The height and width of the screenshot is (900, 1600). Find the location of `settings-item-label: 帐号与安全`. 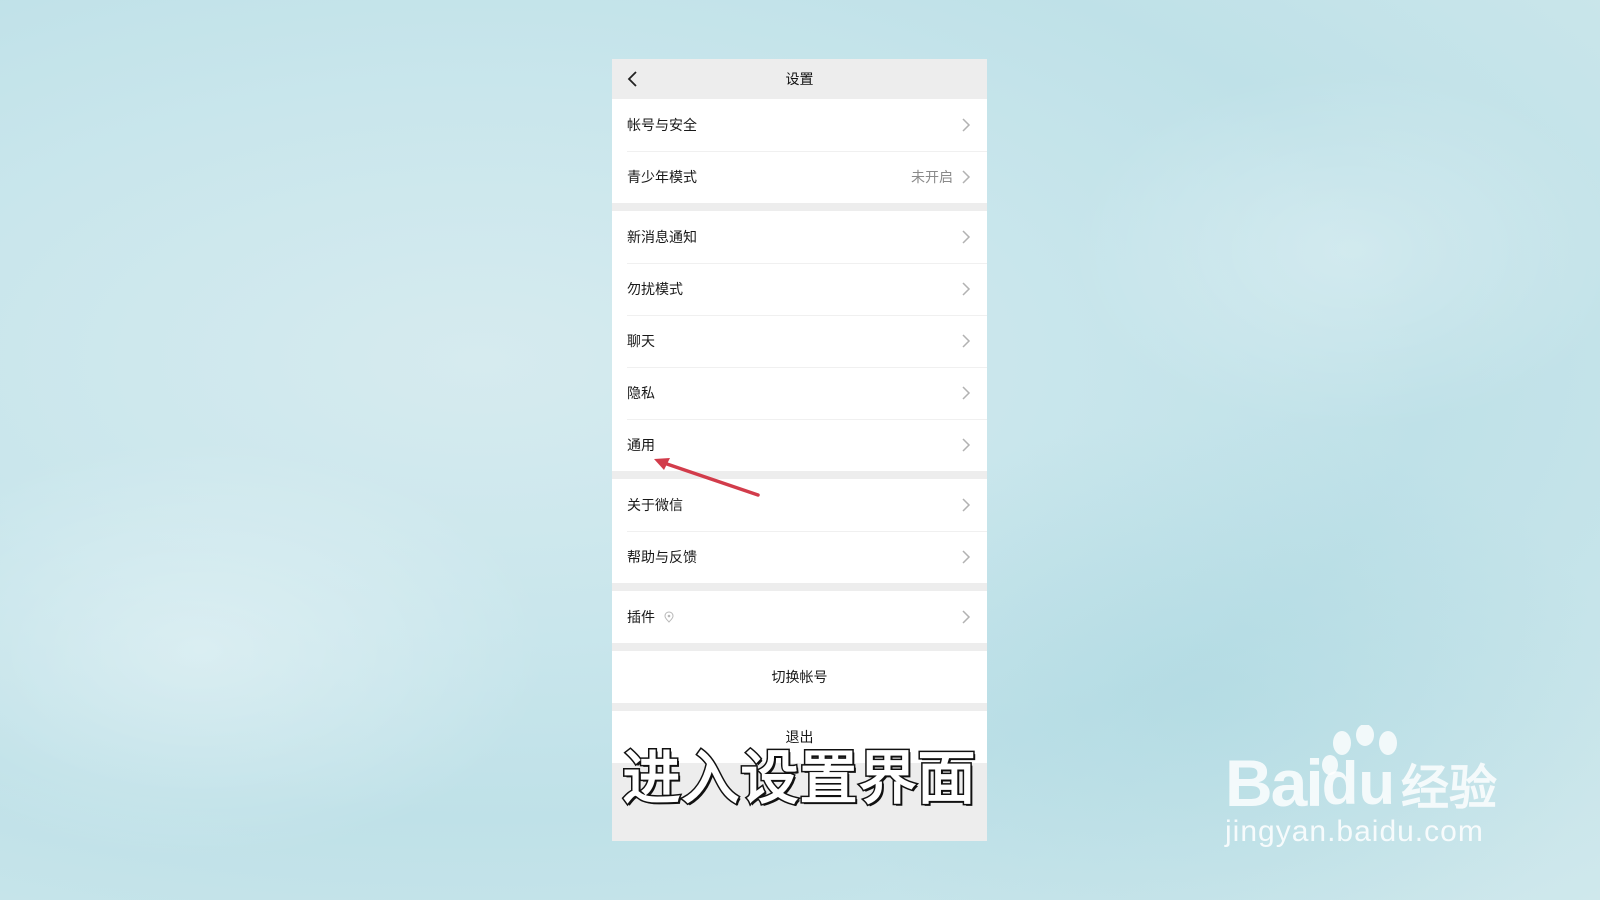

settings-item-label: 帐号与安全 is located at coordinates (662, 126).